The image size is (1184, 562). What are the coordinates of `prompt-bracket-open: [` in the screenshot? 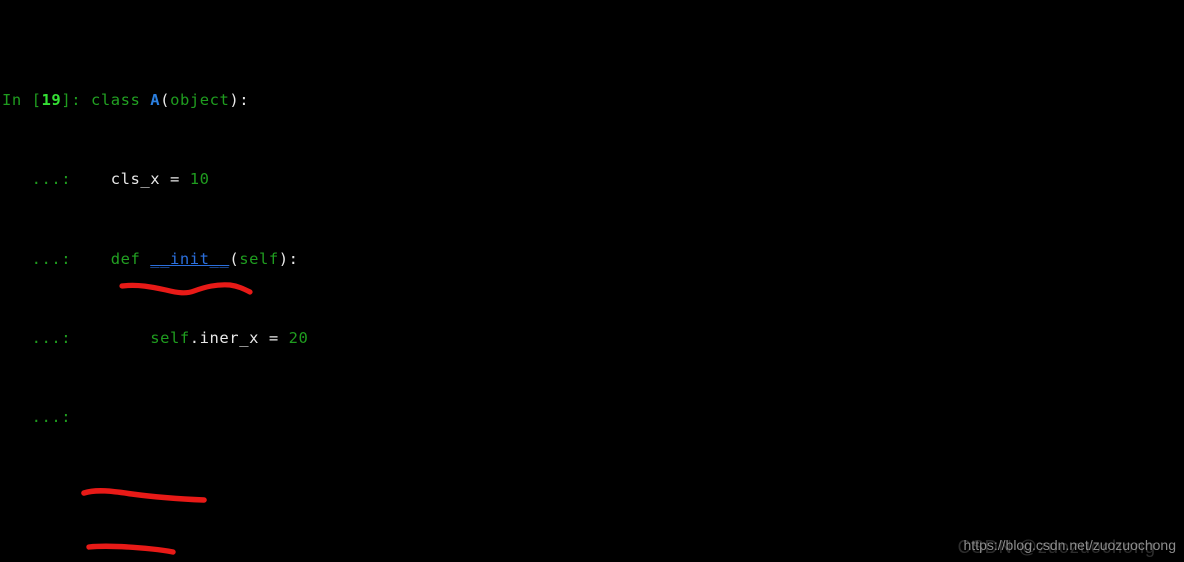 It's located at (36, 100).